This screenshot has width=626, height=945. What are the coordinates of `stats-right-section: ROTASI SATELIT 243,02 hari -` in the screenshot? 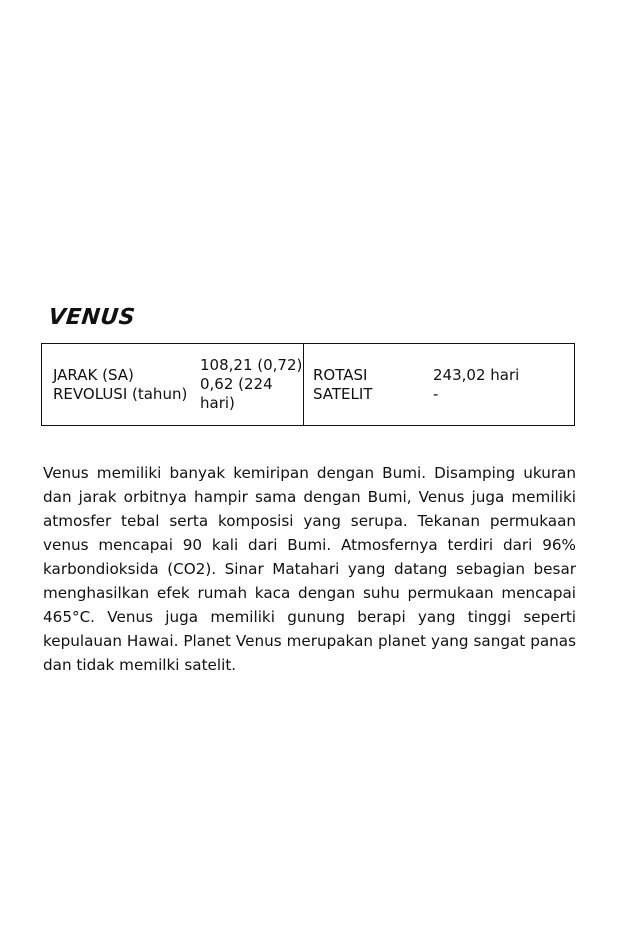 It's located at (439, 384).